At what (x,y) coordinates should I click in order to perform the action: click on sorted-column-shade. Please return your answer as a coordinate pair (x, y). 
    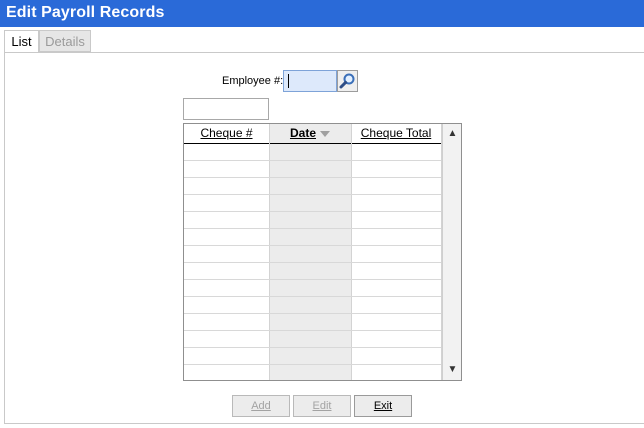
    Looking at the image, I should click on (310, 252).